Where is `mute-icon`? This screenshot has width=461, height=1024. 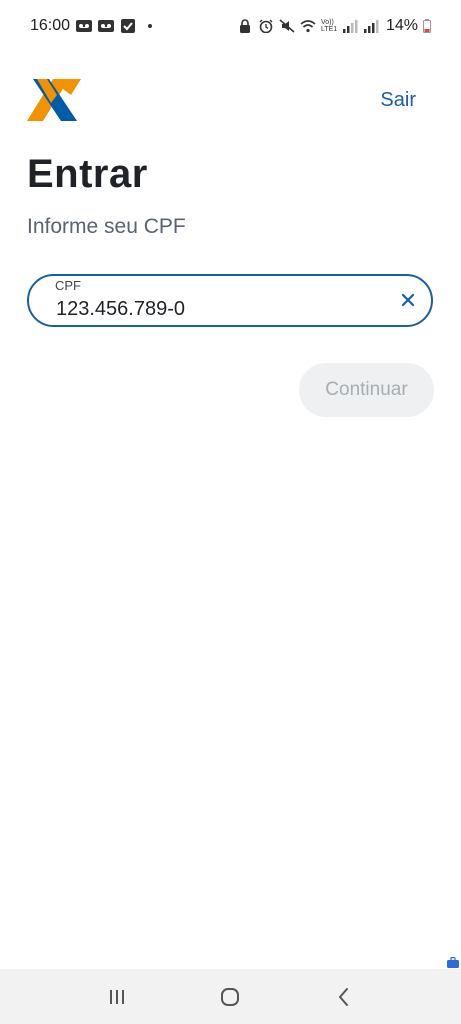 mute-icon is located at coordinates (287, 26).